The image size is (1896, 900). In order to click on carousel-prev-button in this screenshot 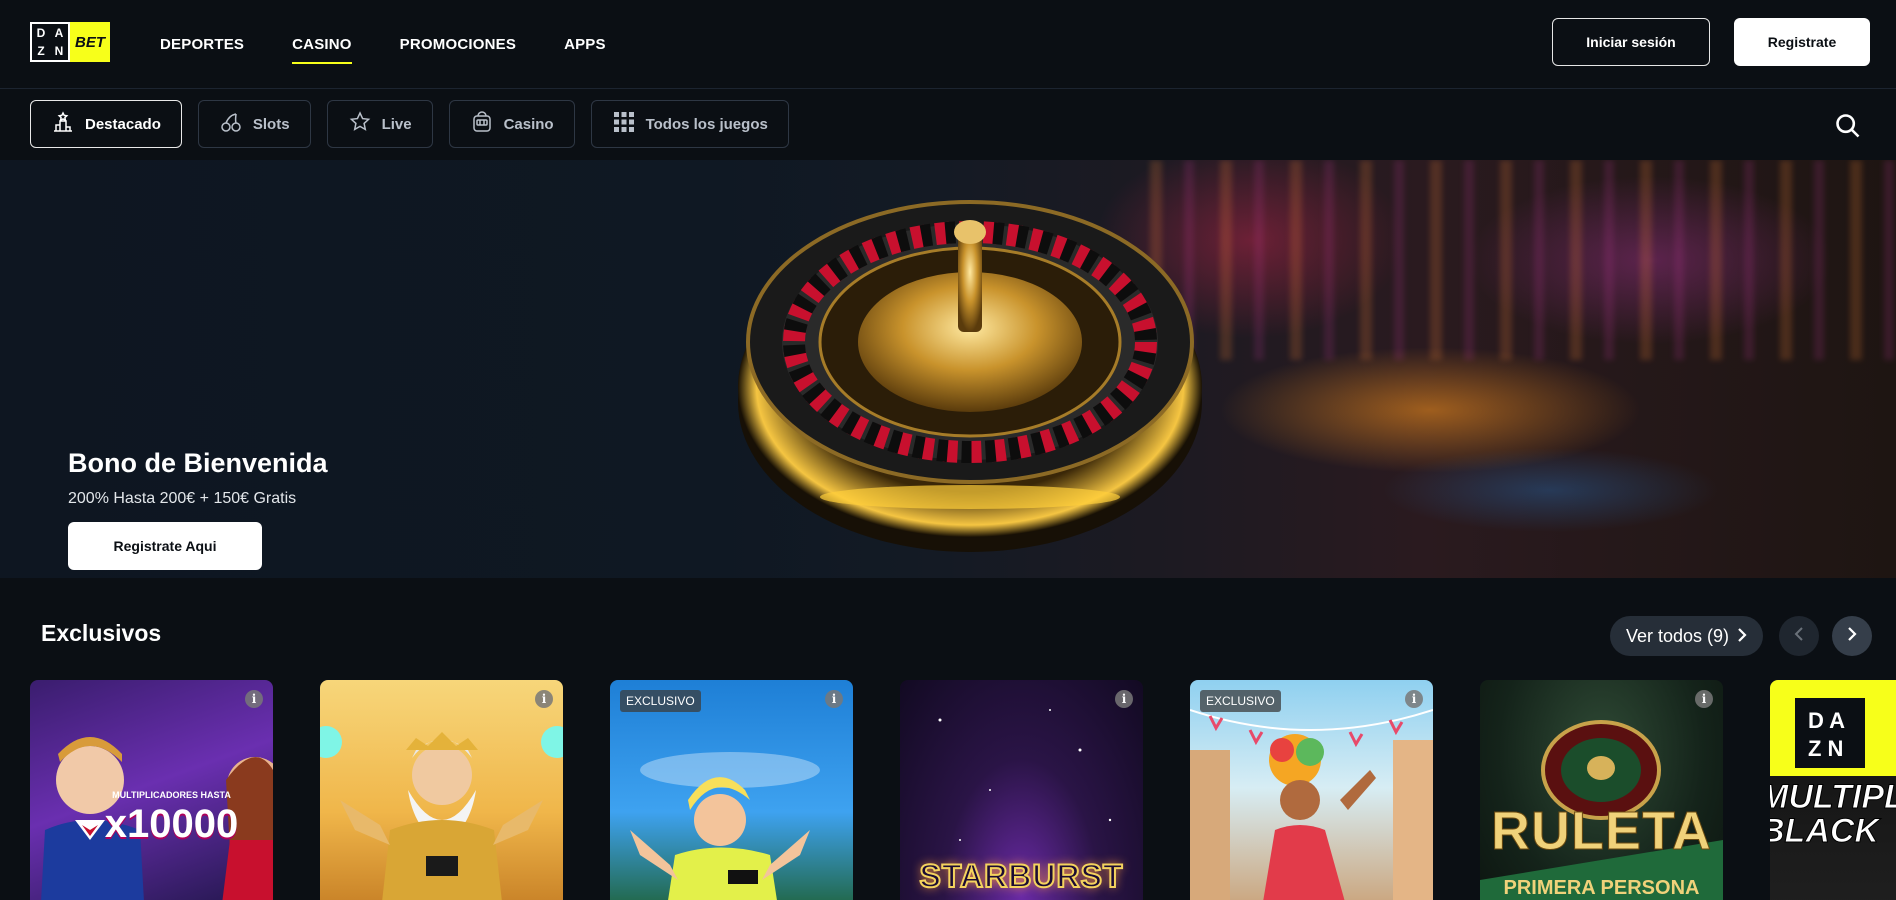, I will do `click(1799, 636)`.